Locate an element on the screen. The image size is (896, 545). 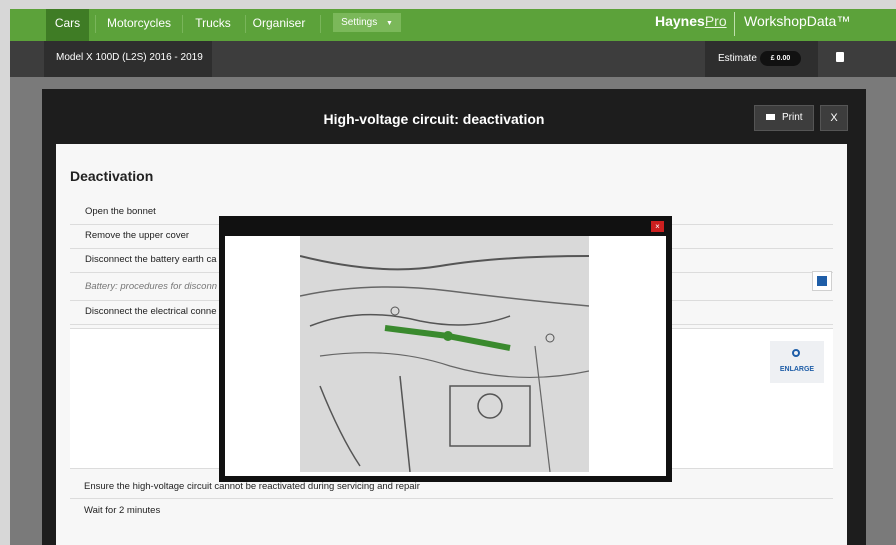
nav-item-organiser: Organiser is located at coordinates (279, 25).